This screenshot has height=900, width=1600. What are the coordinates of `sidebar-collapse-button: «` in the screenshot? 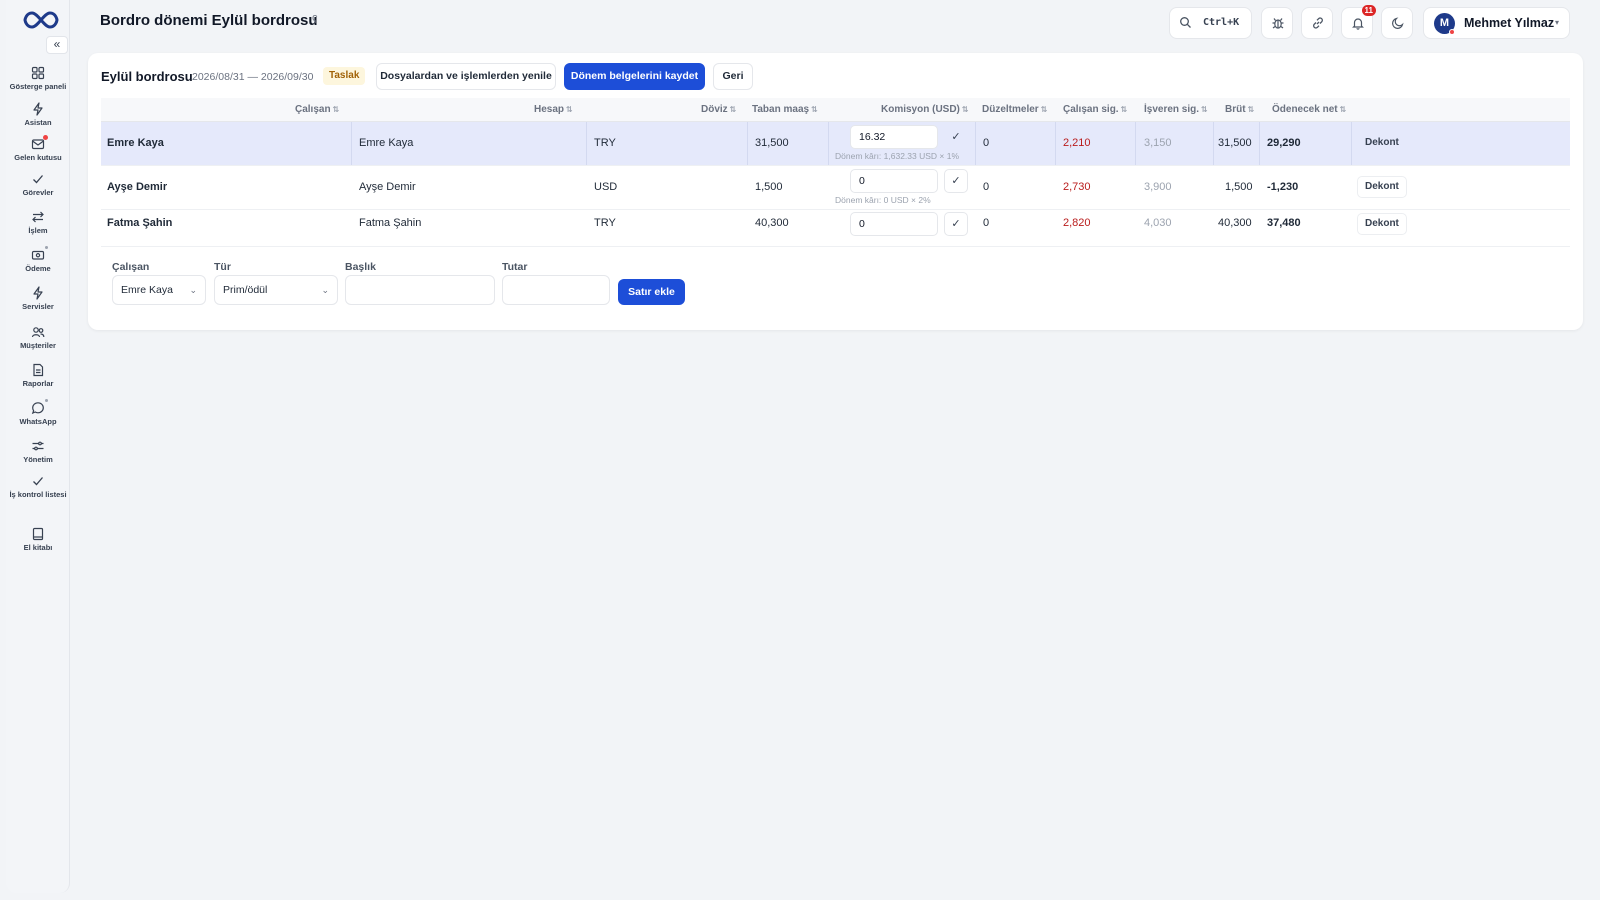 It's located at (57, 45).